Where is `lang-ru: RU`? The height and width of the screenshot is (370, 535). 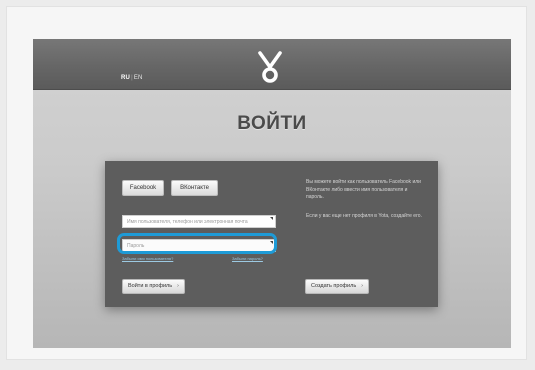 lang-ru: RU is located at coordinates (125, 78).